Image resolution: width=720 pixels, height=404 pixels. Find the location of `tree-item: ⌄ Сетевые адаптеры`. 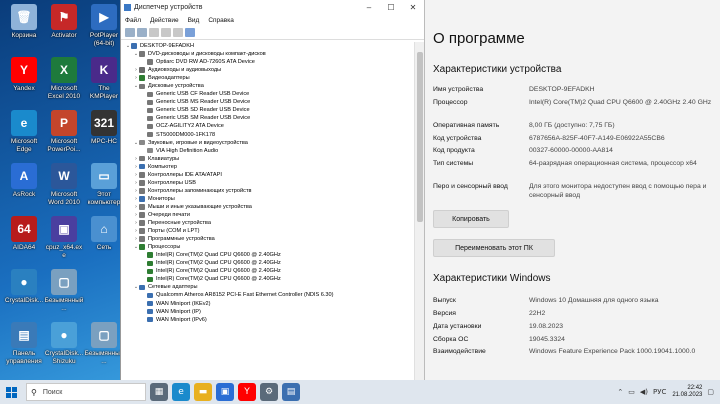

tree-item: ⌄ Сетевые адаптеры is located at coordinates (268, 287).